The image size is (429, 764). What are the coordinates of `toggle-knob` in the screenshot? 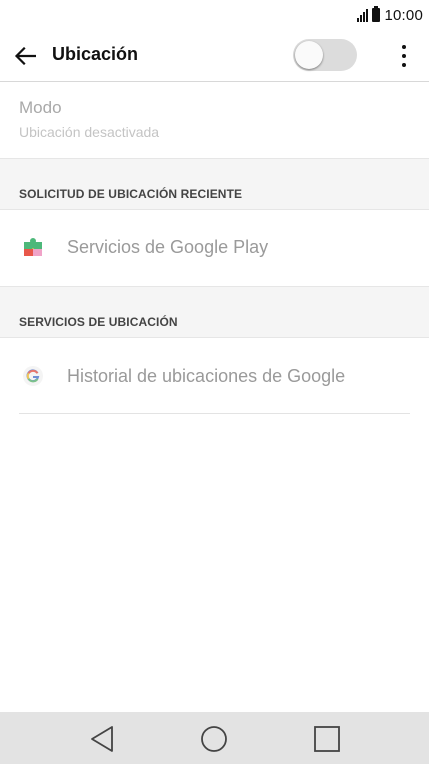 It's located at (309, 55).